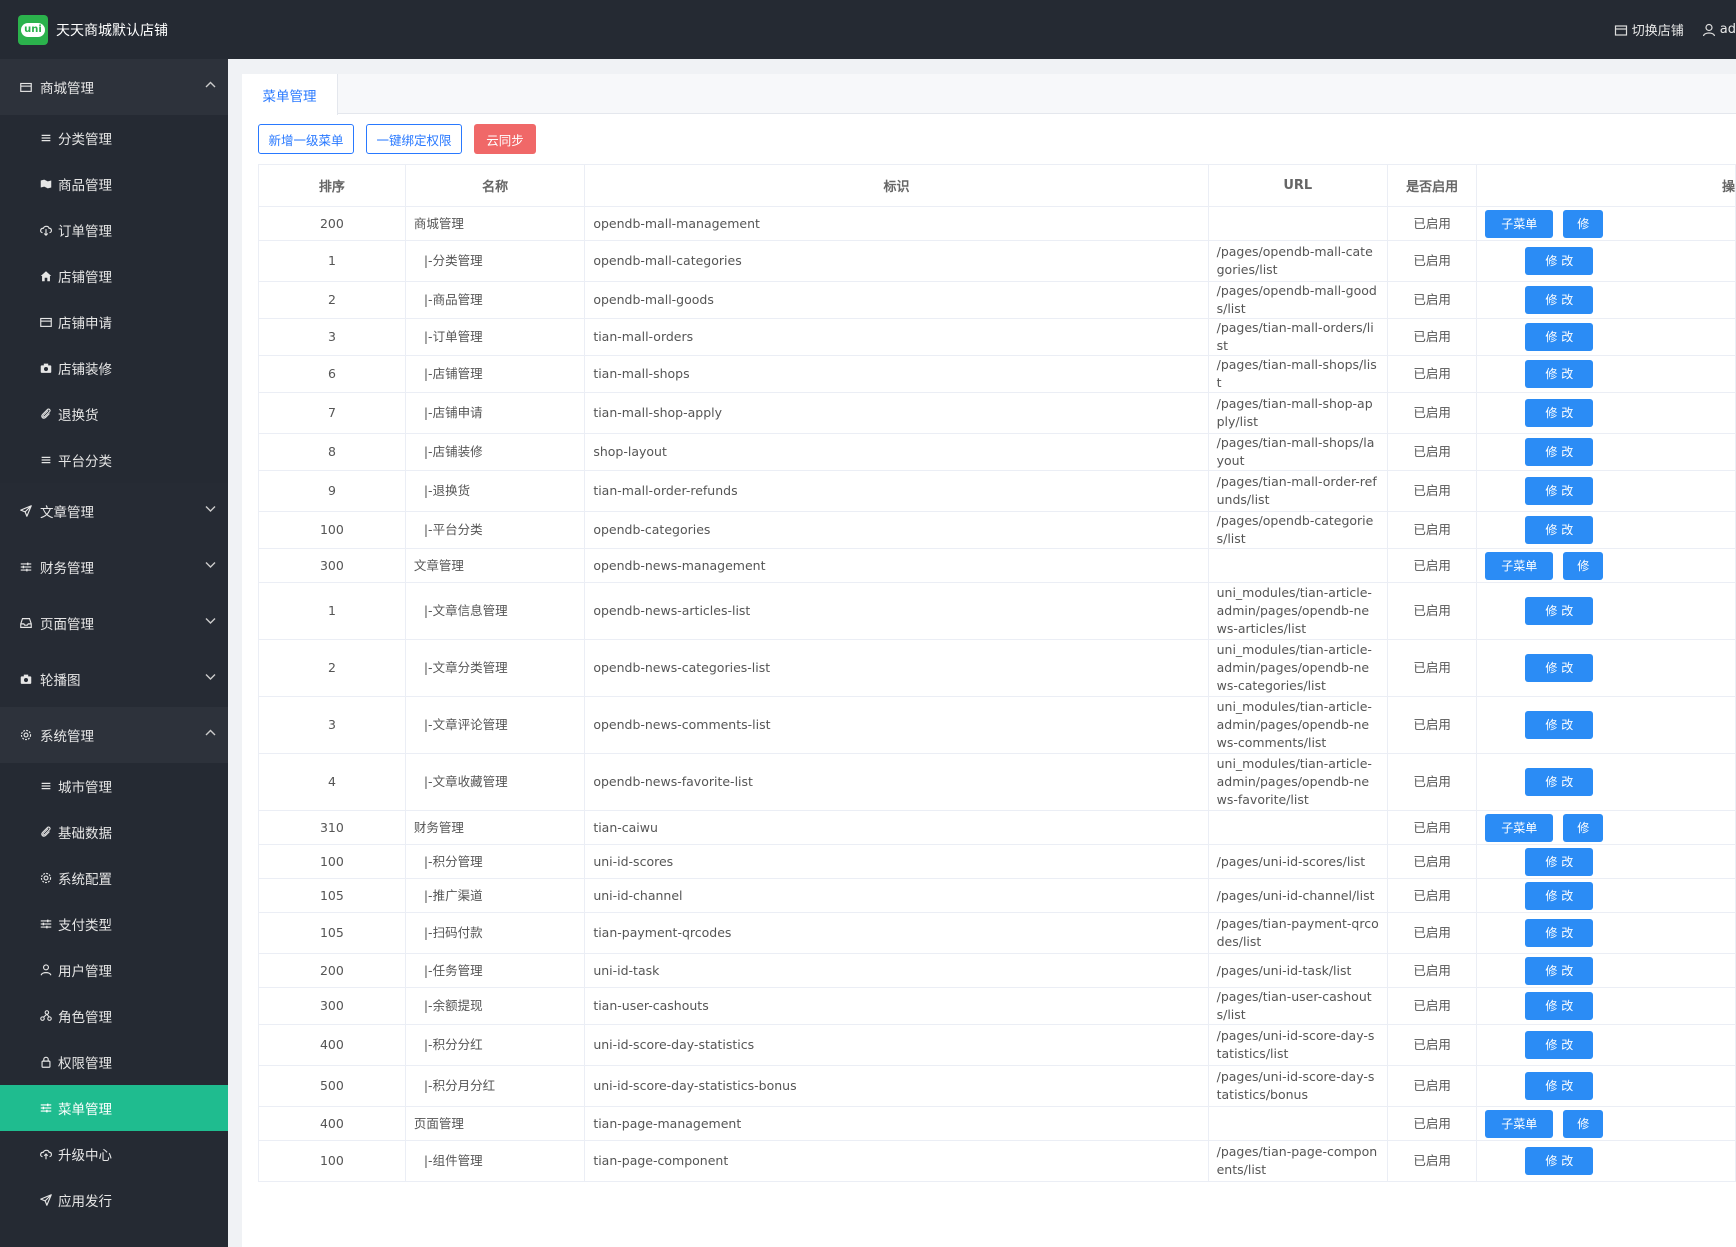 The height and width of the screenshot is (1247, 1736). What do you see at coordinates (114, 184) in the screenshot?
I see `sidebar-item: 商品管理` at bounding box center [114, 184].